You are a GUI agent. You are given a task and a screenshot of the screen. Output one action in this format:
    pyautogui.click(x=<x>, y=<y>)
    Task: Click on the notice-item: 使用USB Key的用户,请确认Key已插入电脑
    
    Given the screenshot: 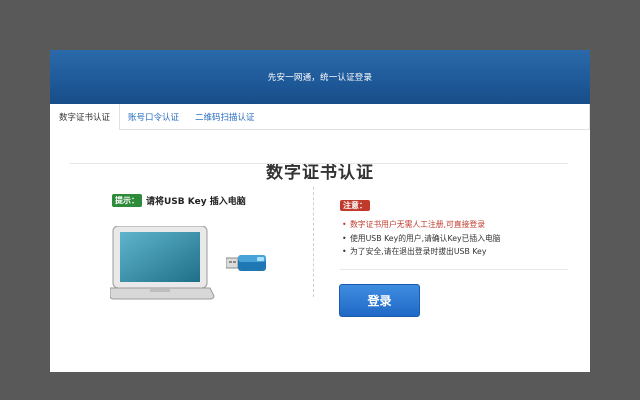 What is the action you would take?
    pyautogui.click(x=420, y=239)
    